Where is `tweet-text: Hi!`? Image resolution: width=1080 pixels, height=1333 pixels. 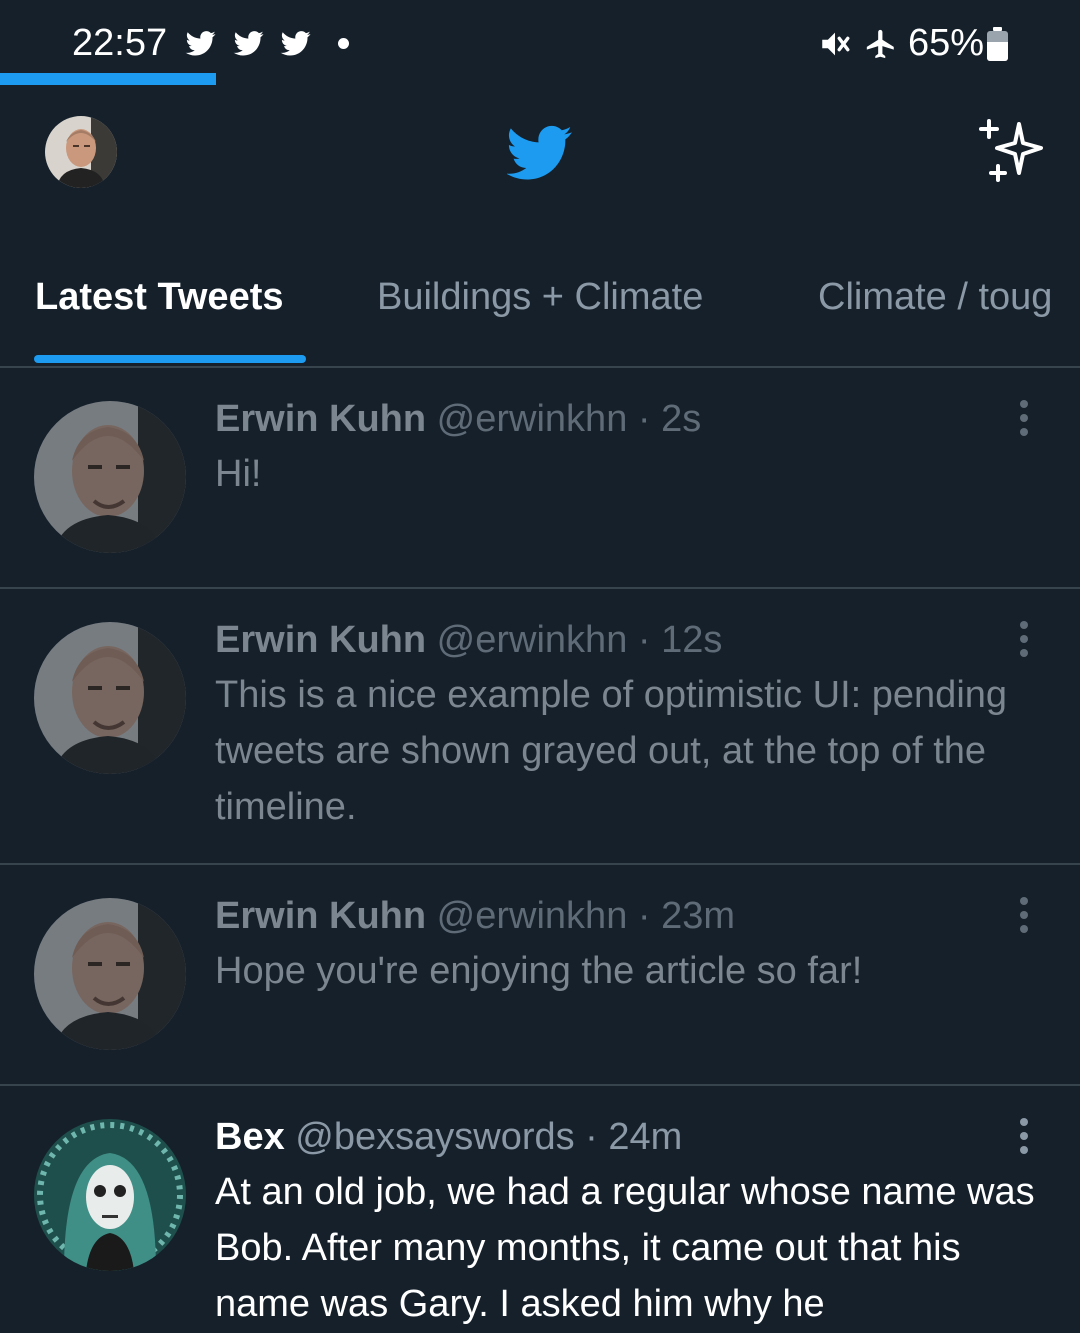 tweet-text: Hi! is located at coordinates (238, 474).